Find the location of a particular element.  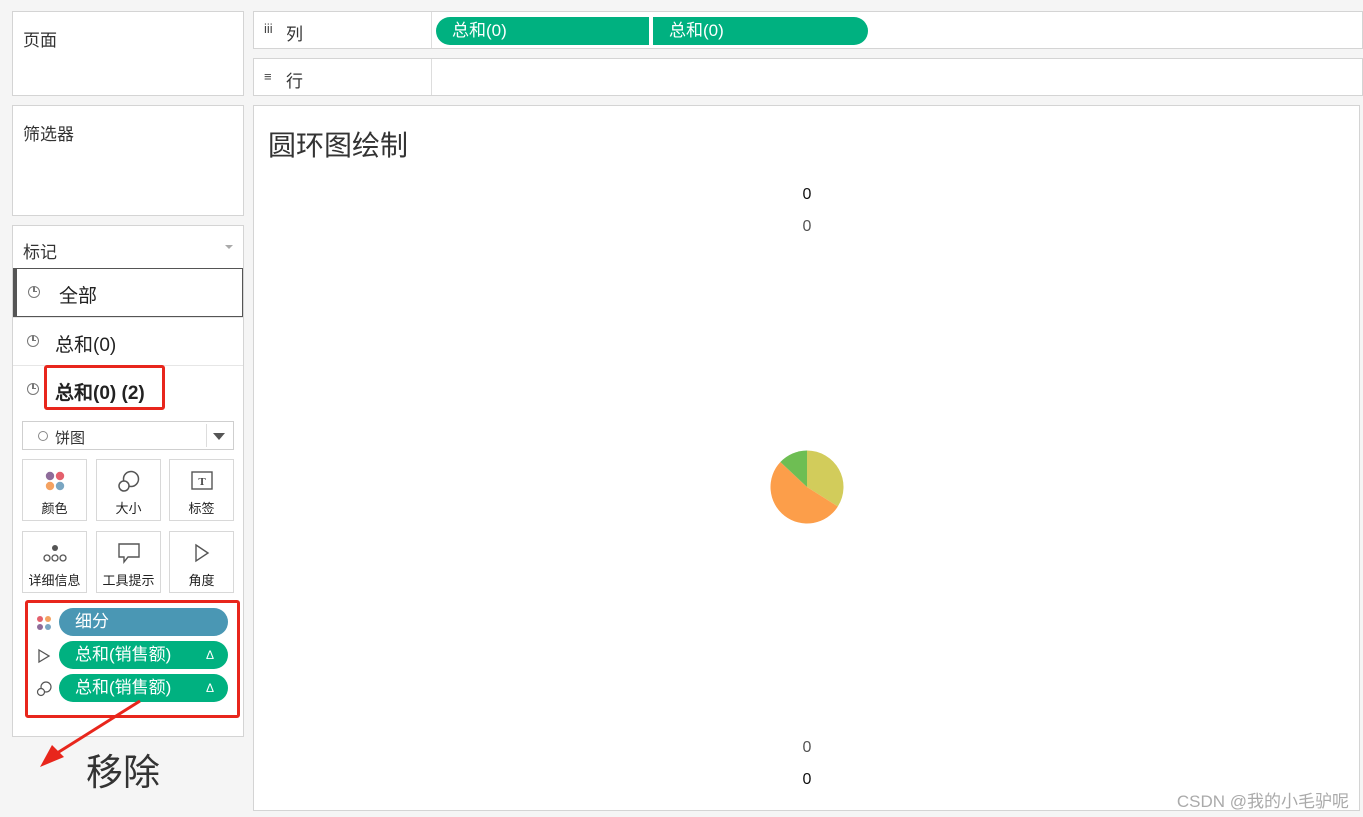

chevron-down-icon is located at coordinates (219, 436).